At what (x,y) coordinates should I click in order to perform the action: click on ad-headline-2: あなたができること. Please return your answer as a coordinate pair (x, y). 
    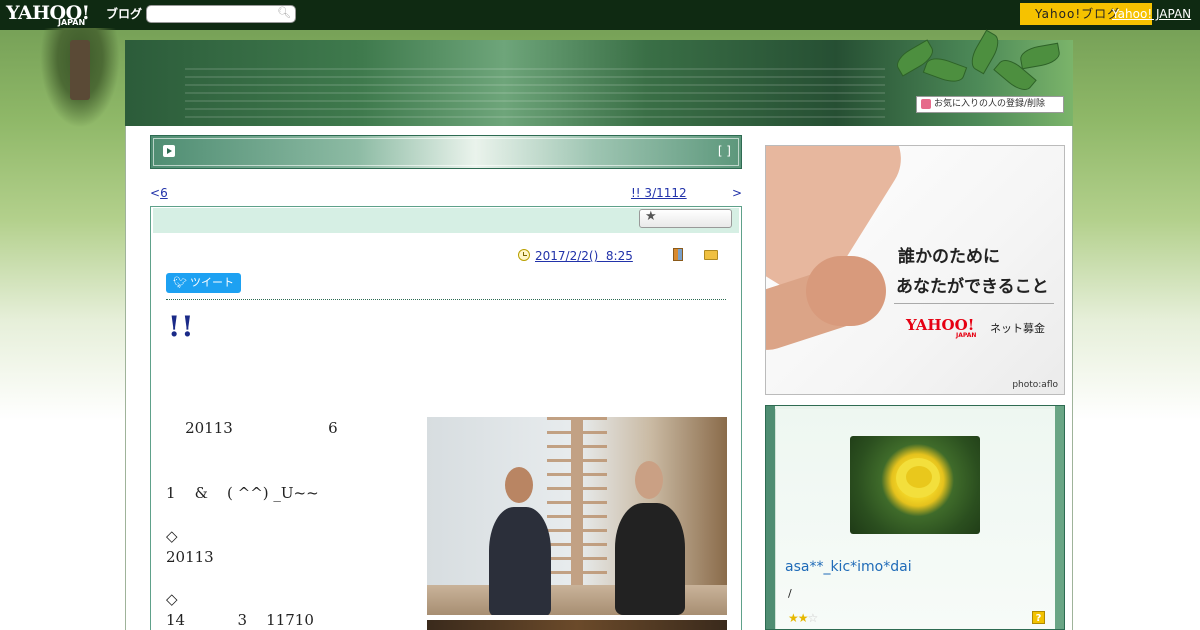
    Looking at the image, I should click on (972, 287).